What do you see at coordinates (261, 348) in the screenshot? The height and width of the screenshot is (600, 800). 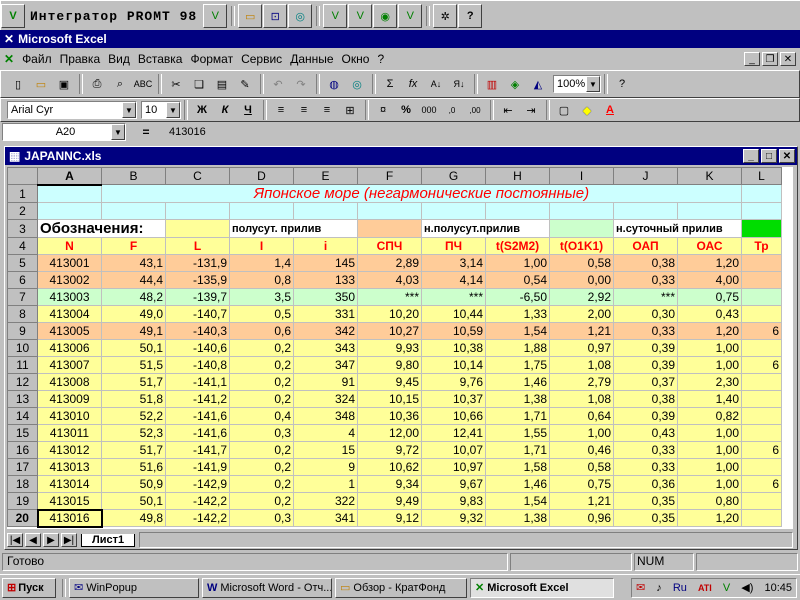 I see `table-cell: 0,2` at bounding box center [261, 348].